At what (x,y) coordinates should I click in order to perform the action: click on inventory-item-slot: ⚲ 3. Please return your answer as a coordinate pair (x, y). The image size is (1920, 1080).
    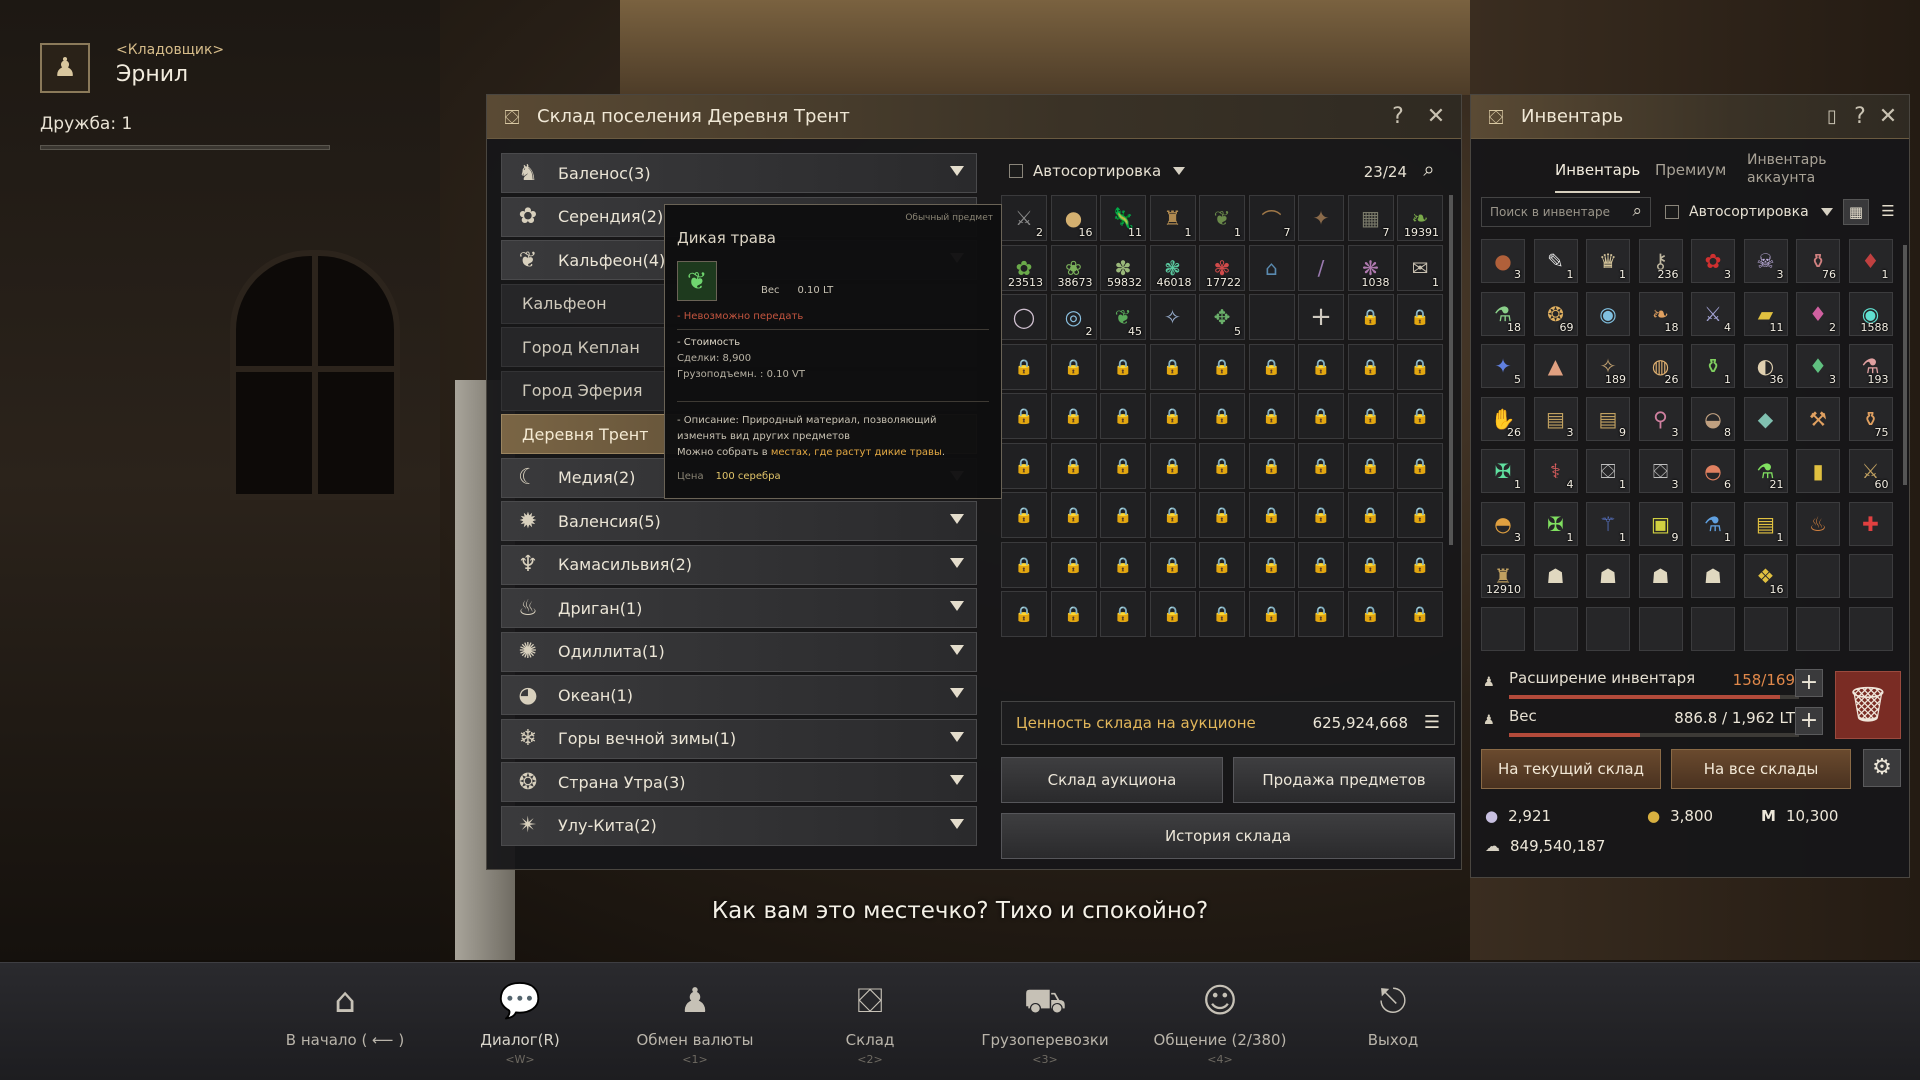
    Looking at the image, I should click on (1660, 418).